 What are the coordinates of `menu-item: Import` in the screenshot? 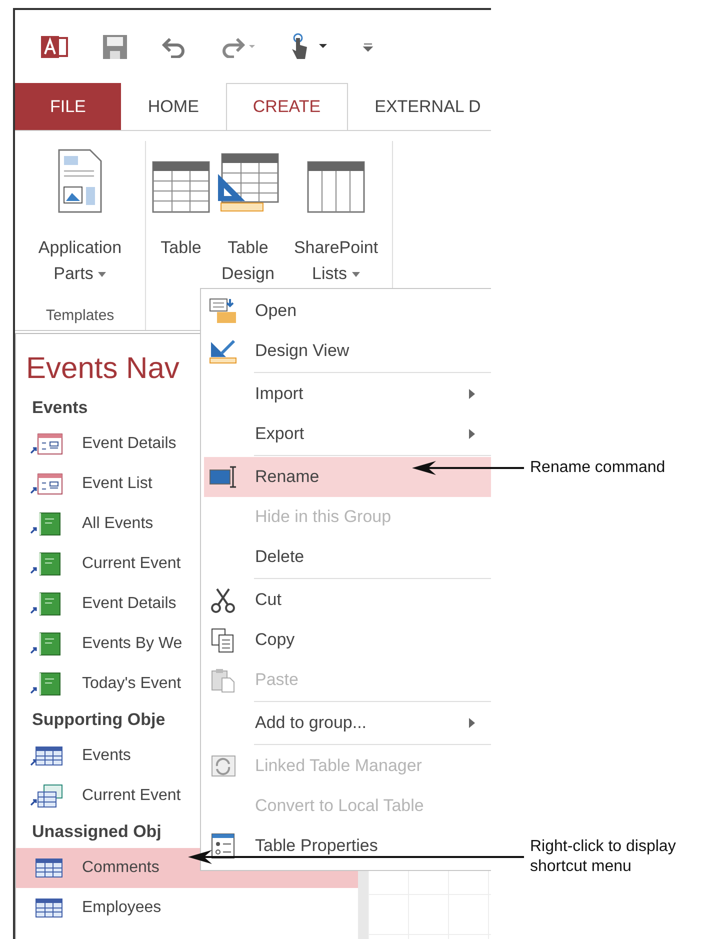 It's located at (347, 394).